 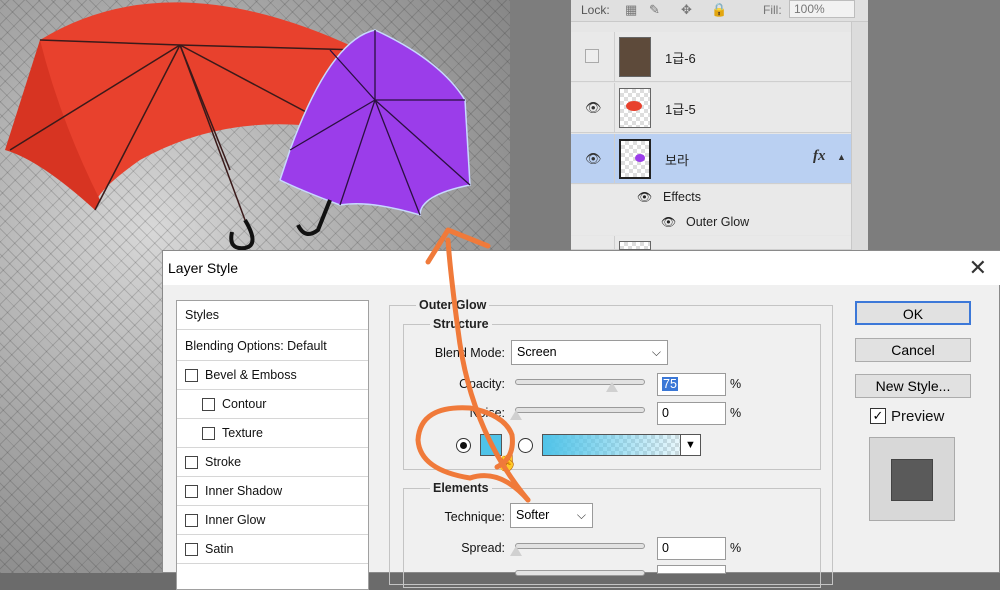 I want to click on opacity-slider-knob, so click(x=612, y=387).